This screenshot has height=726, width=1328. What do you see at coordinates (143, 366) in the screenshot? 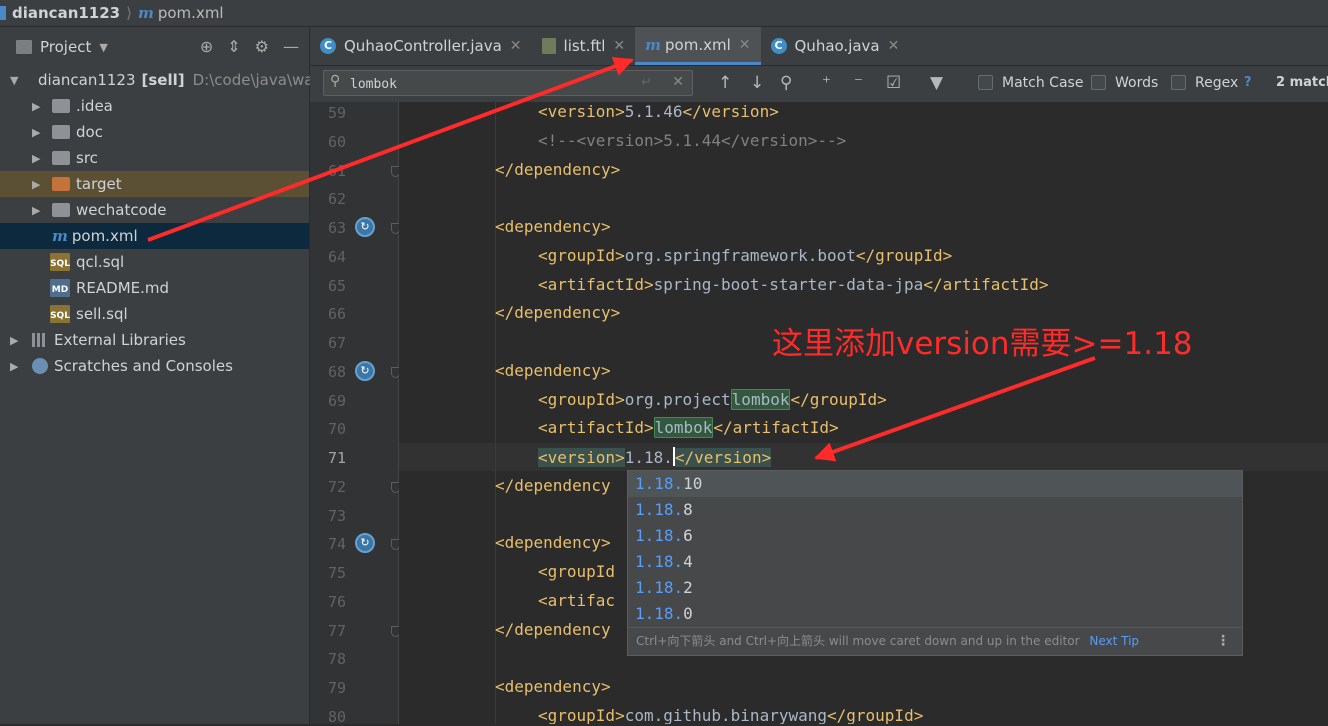
I see `tree-item-label: Scratches and Consoles` at bounding box center [143, 366].